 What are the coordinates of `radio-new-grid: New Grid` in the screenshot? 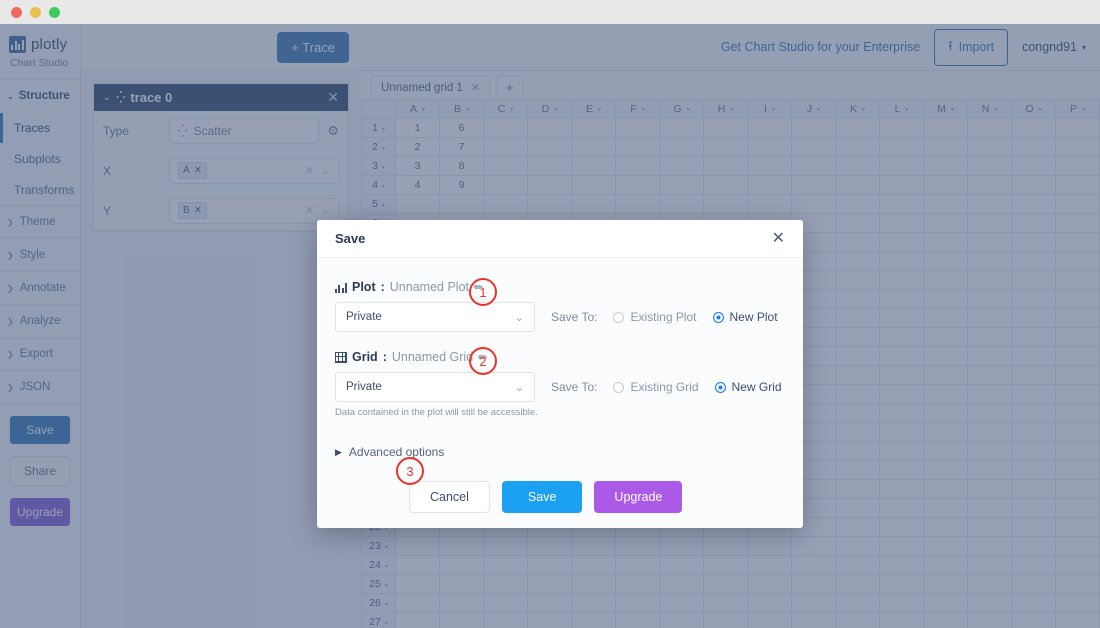 It's located at (748, 387).